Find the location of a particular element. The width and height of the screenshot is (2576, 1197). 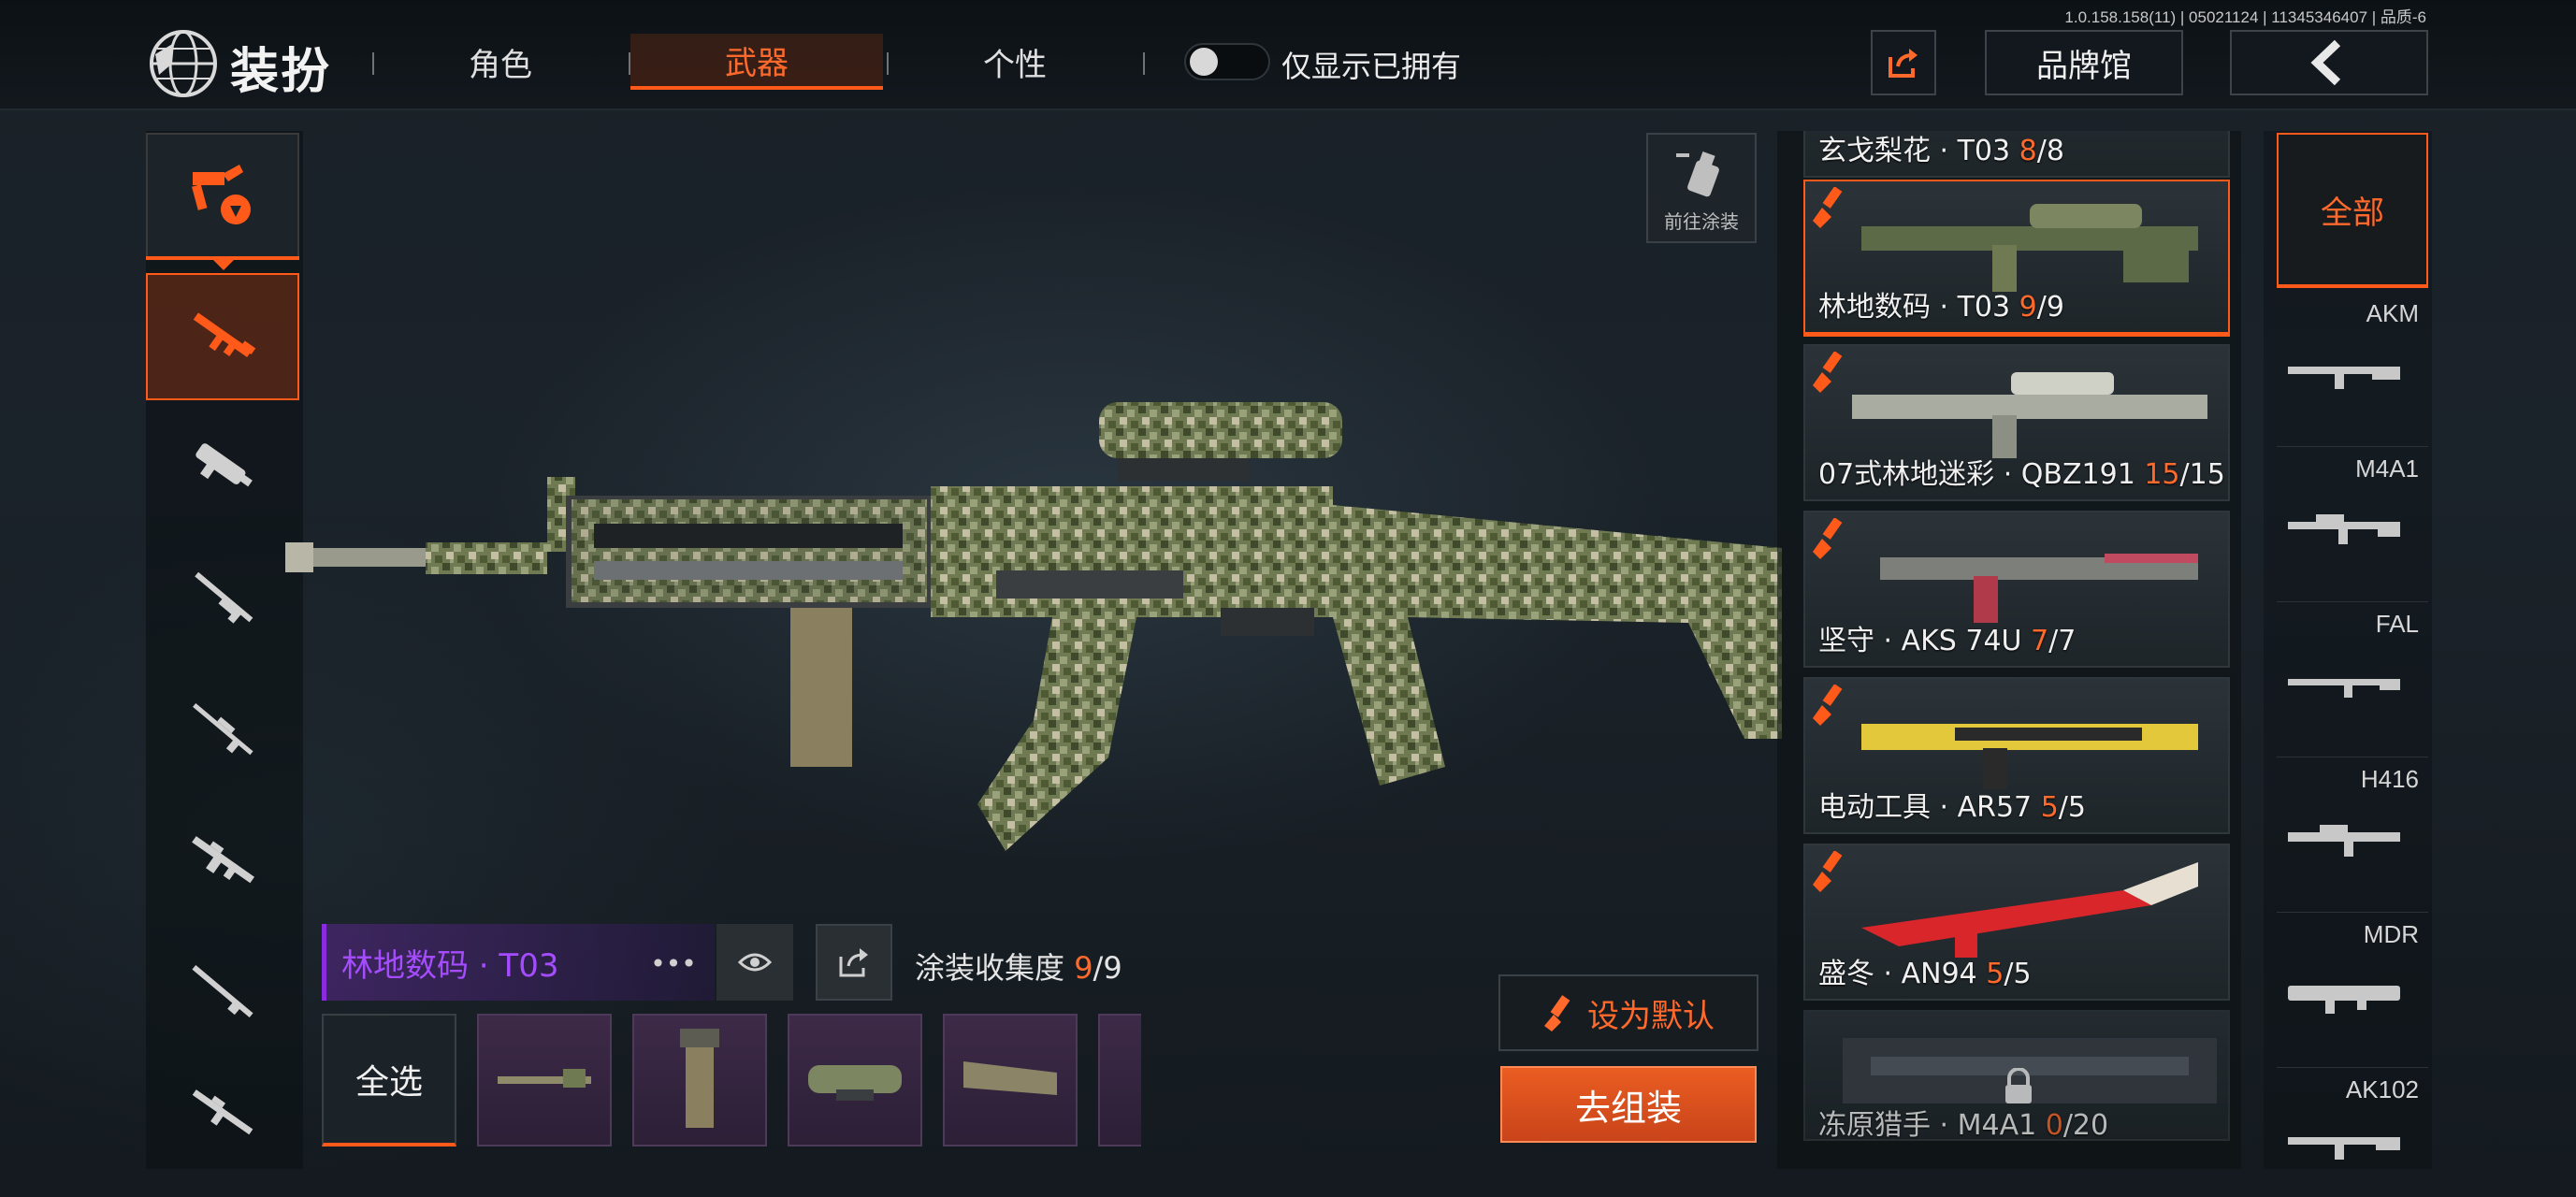

skin-category-button is located at coordinates (222, 196).